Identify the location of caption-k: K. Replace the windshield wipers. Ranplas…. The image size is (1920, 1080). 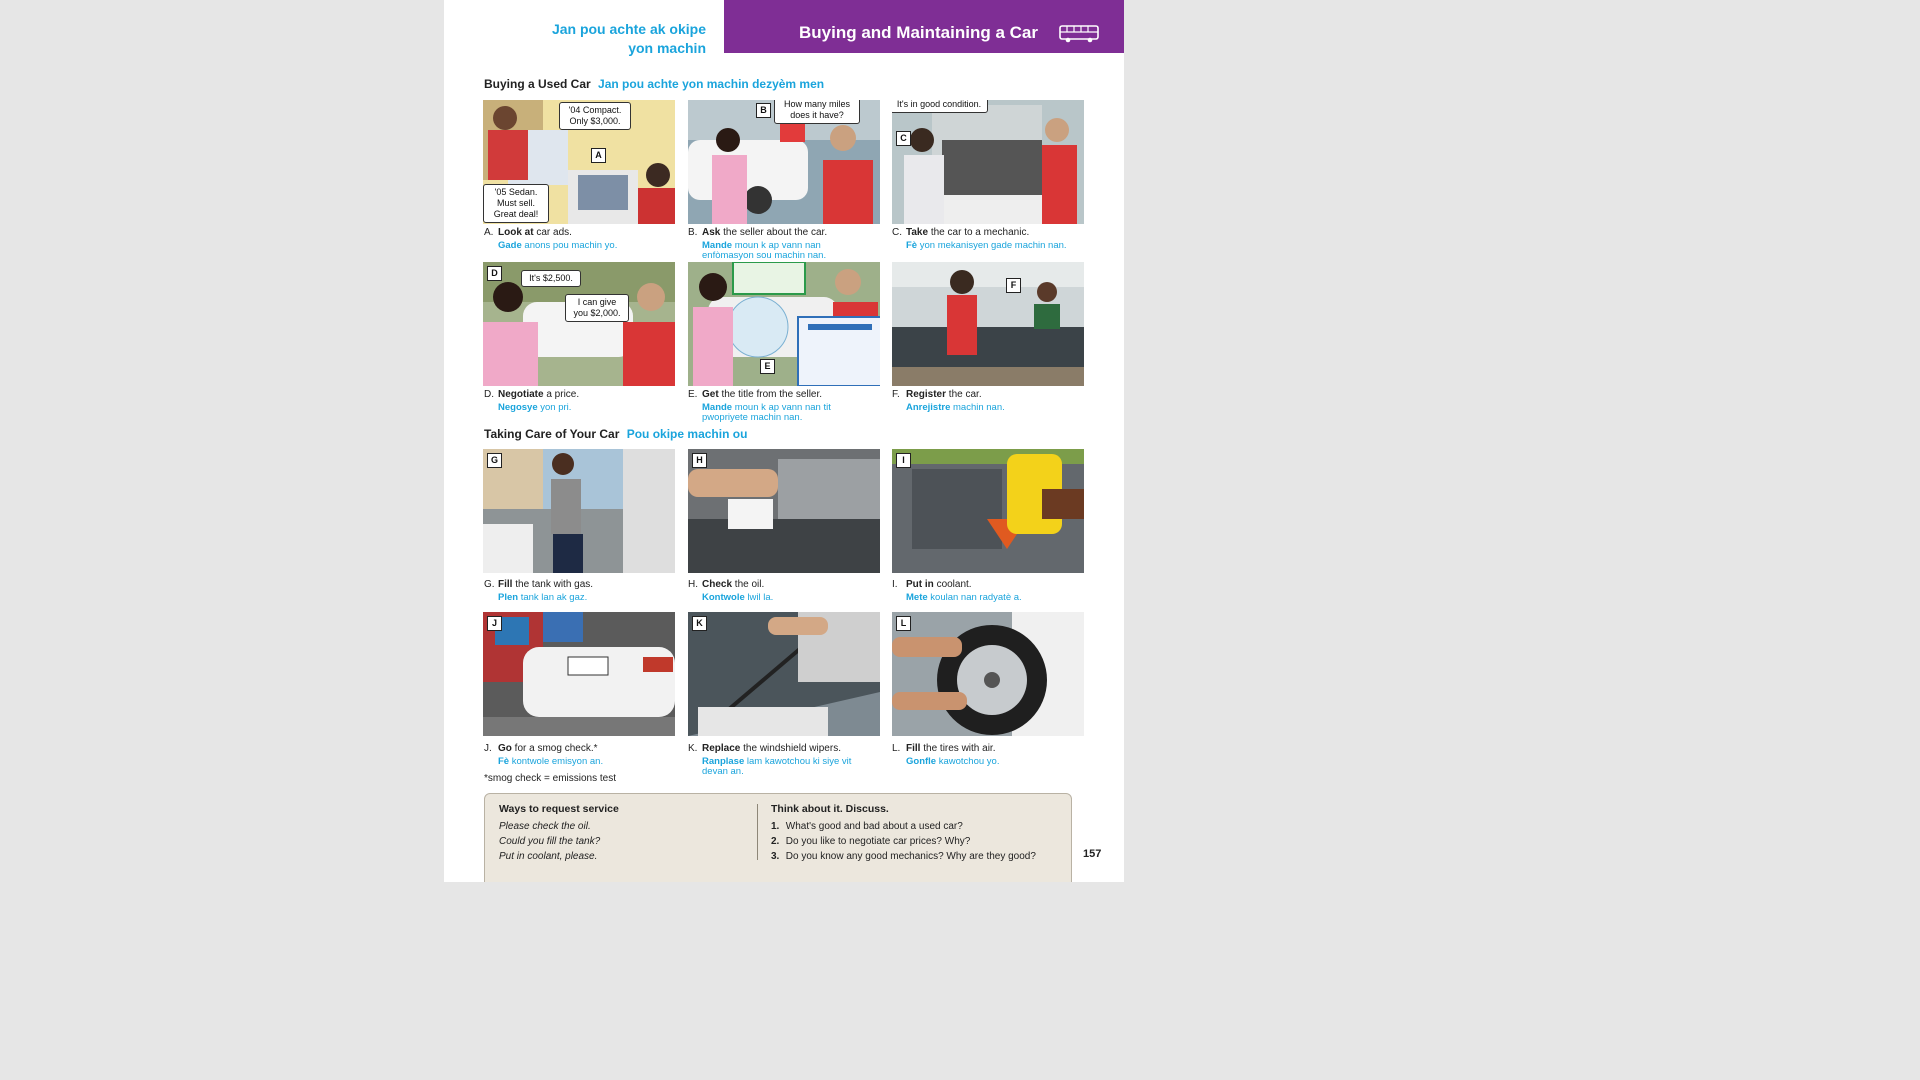
(770, 760).